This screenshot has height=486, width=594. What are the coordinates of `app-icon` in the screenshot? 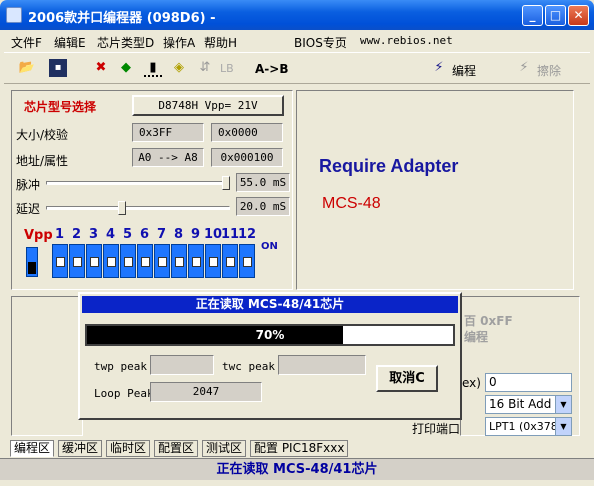 It's located at (14, 15).